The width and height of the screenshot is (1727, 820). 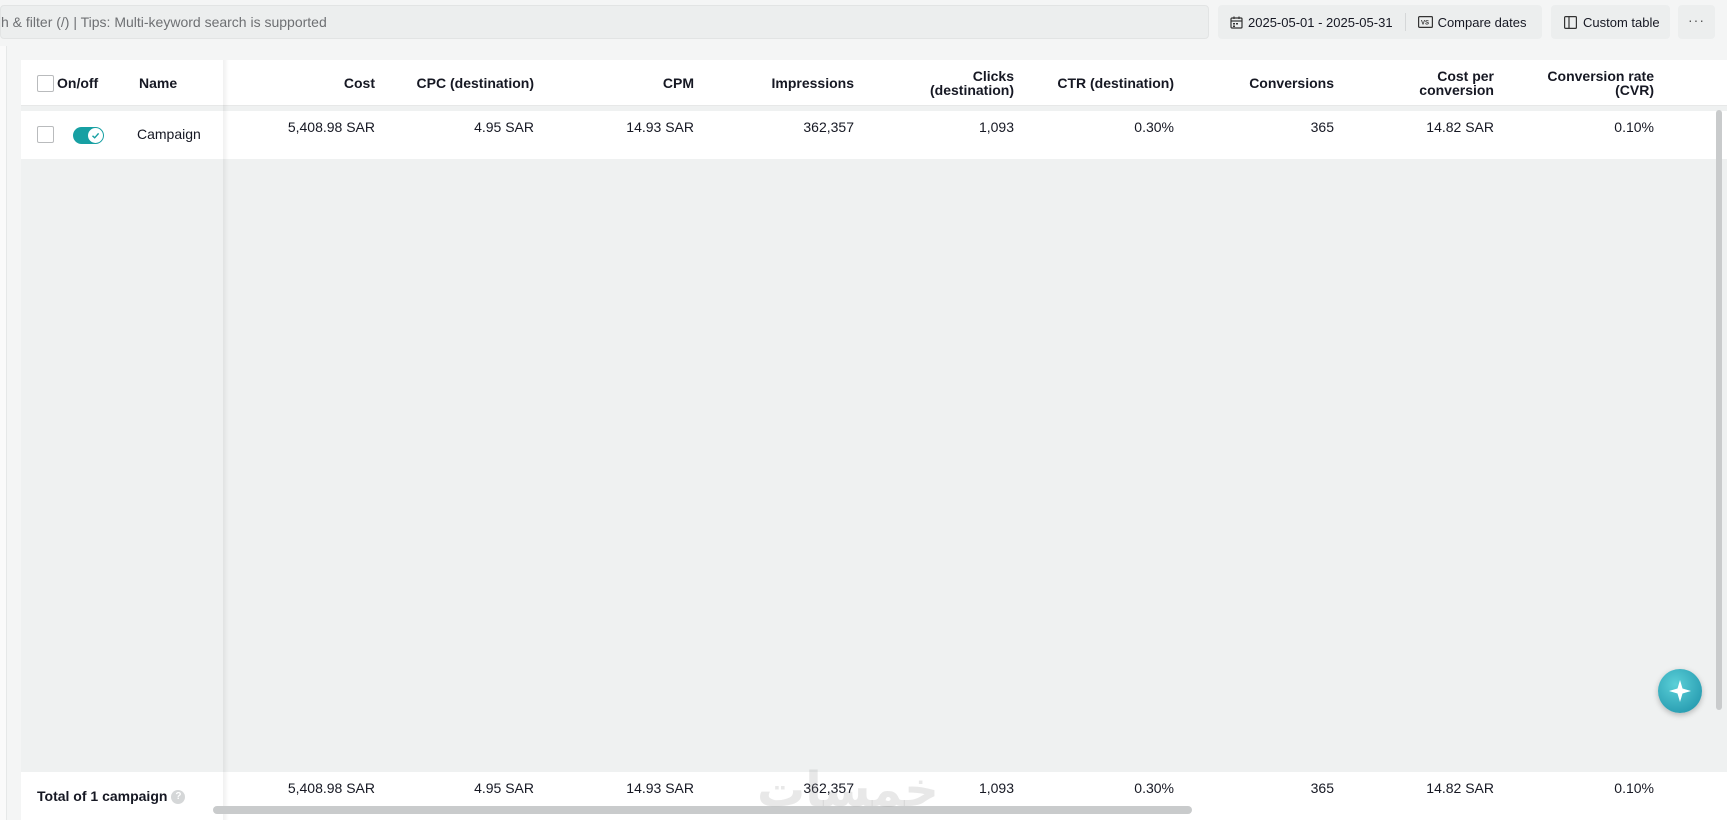 What do you see at coordinates (1236, 22) in the screenshot?
I see `calendar-icon` at bounding box center [1236, 22].